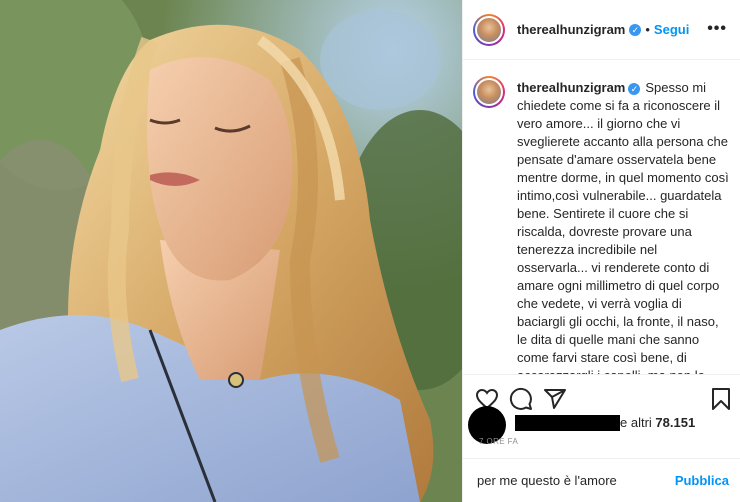 Image resolution: width=740 pixels, height=502 pixels. Describe the element at coordinates (675, 422) in the screenshot. I see `likes-count: 78.151` at that location.